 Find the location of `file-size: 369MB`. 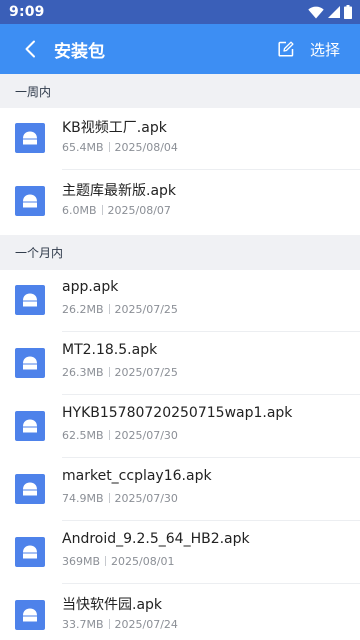

file-size: 369MB is located at coordinates (81, 561).